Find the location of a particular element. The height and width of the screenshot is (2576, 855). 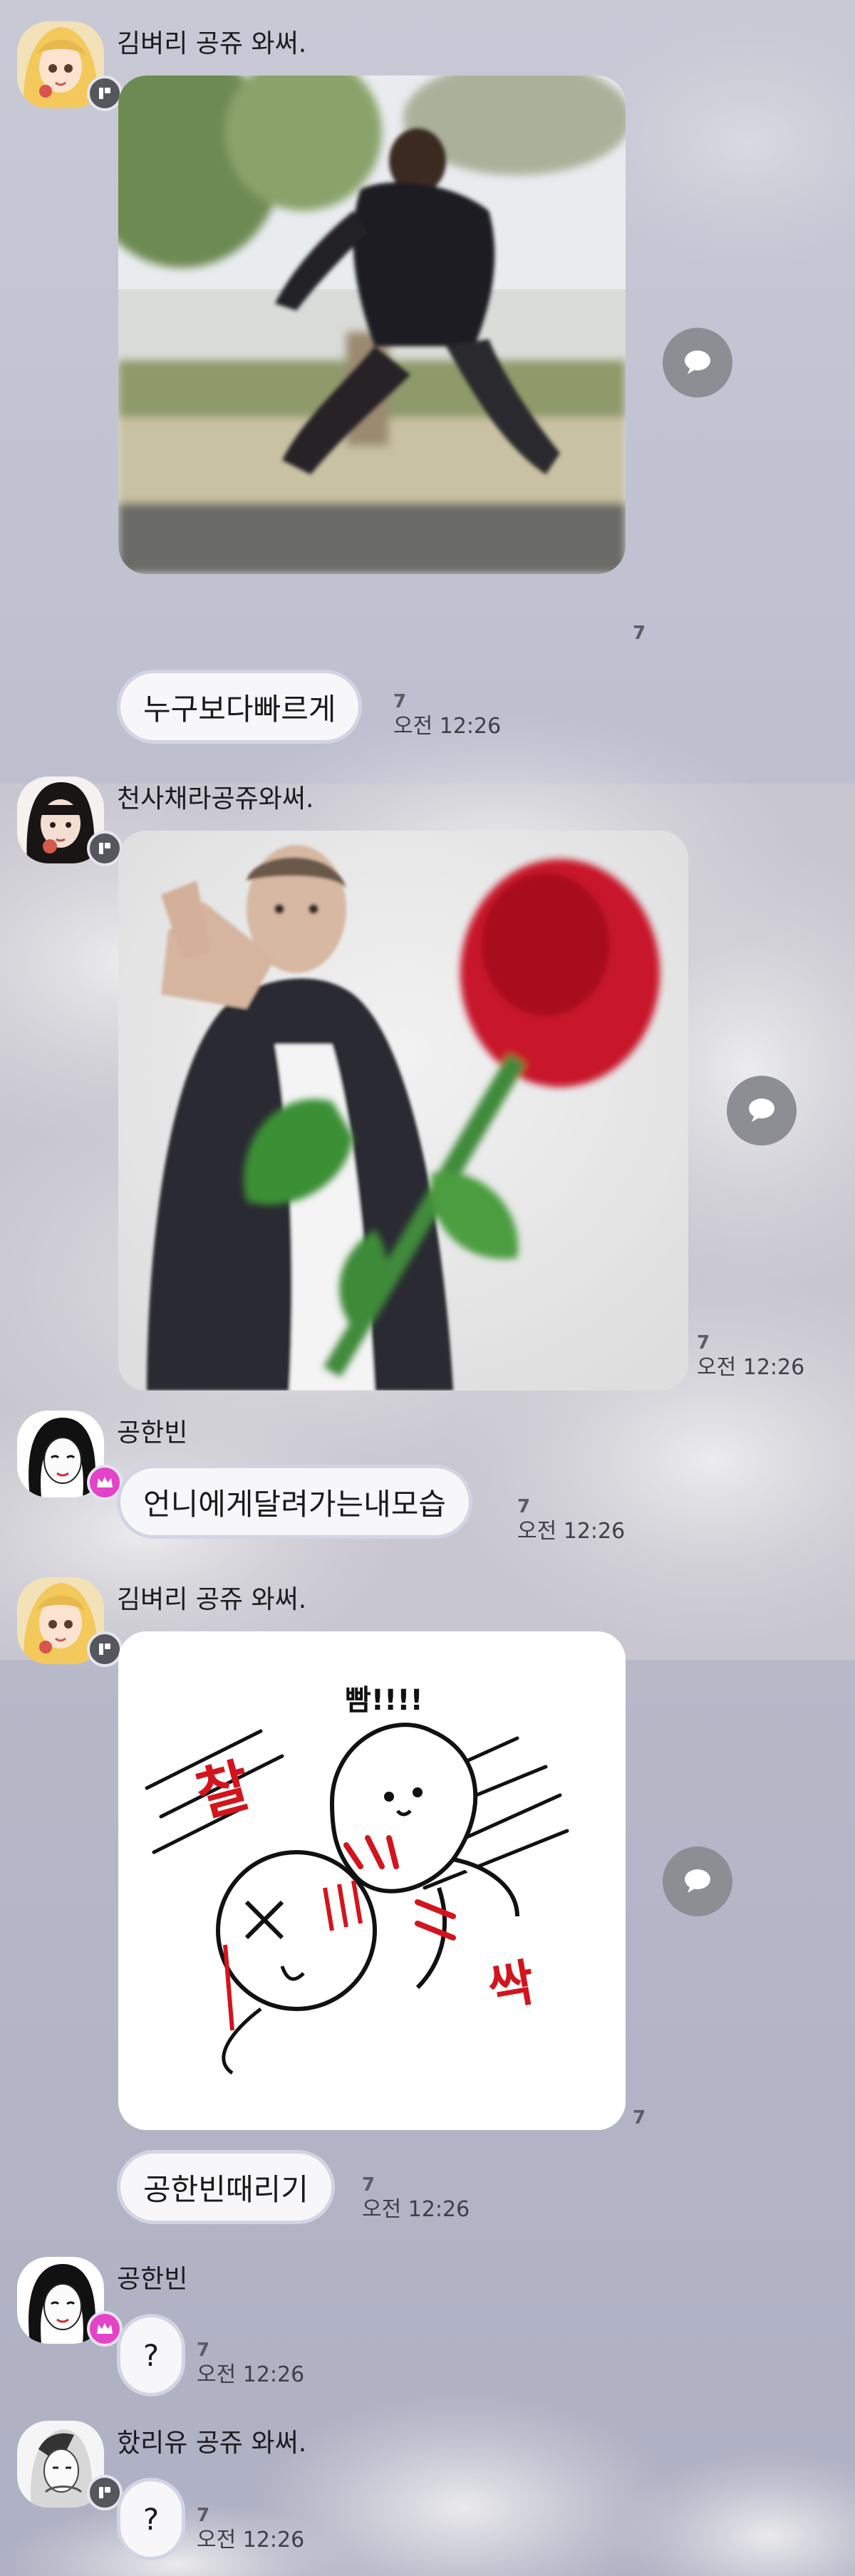

sender-name: 핬리유 공쥬 와써. is located at coordinates (212, 2443).